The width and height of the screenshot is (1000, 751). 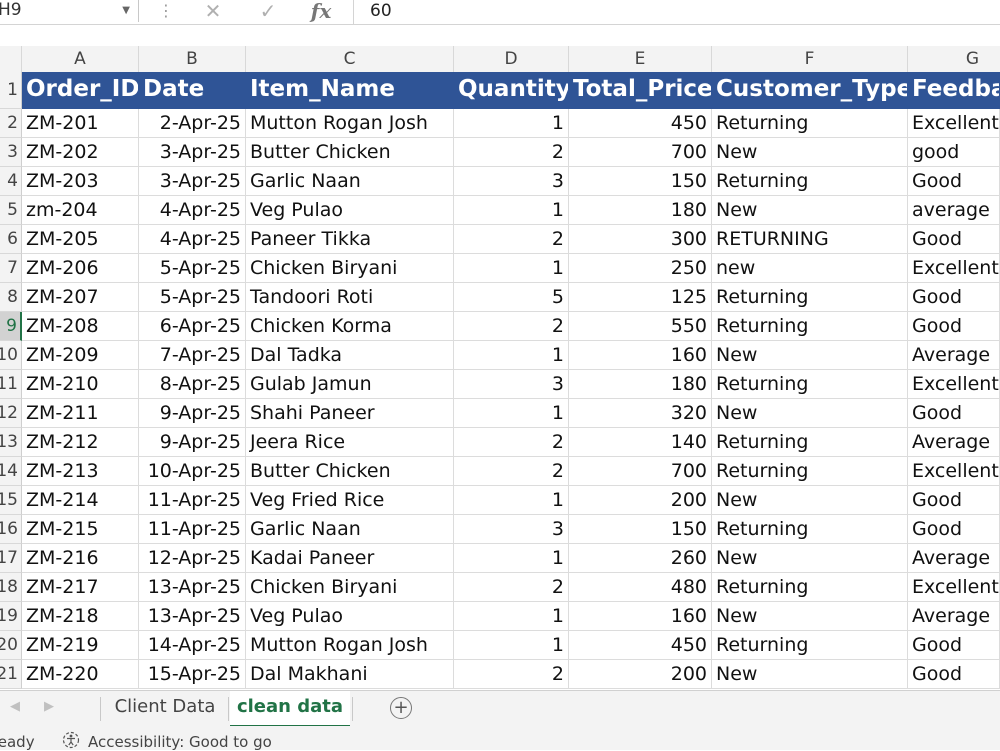 What do you see at coordinates (640, 239) in the screenshot?
I see `table-cell: 300` at bounding box center [640, 239].